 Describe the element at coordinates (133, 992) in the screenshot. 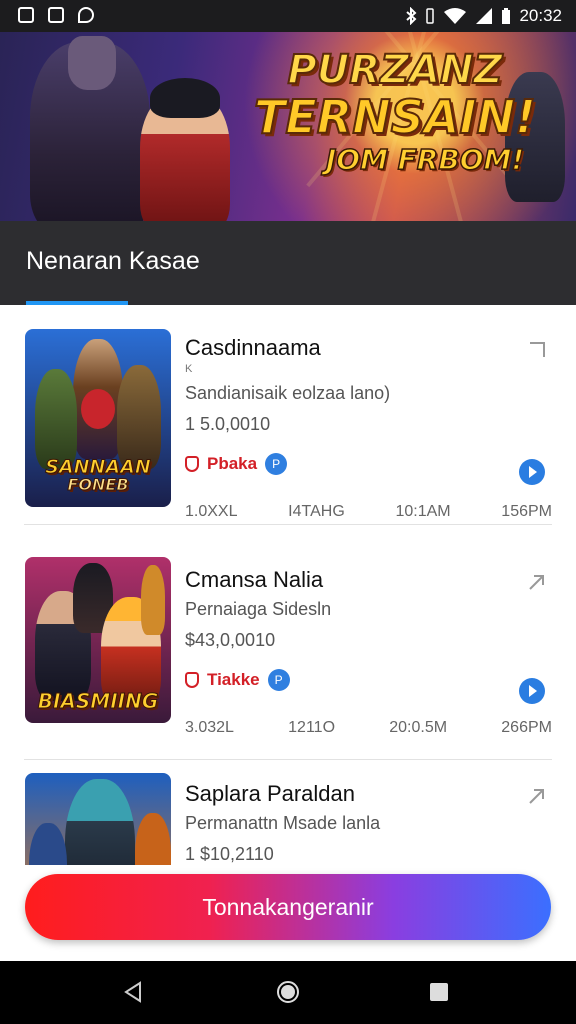

I see `back-icon` at that location.